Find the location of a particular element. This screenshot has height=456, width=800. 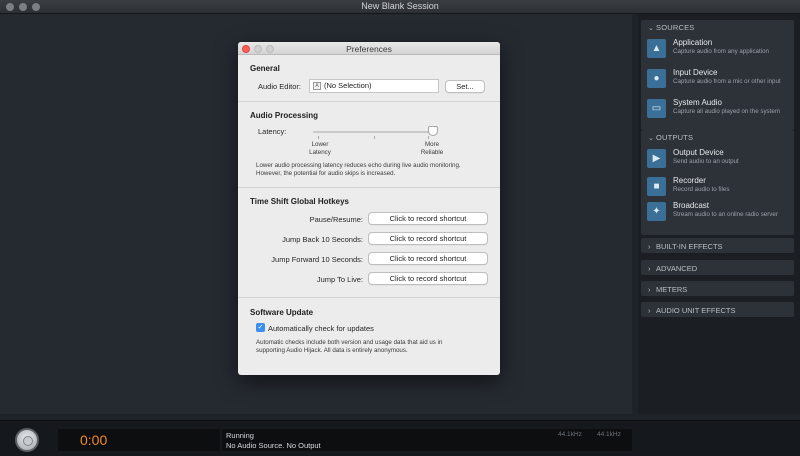

output-description: Record audio to files is located at coordinates (701, 189).